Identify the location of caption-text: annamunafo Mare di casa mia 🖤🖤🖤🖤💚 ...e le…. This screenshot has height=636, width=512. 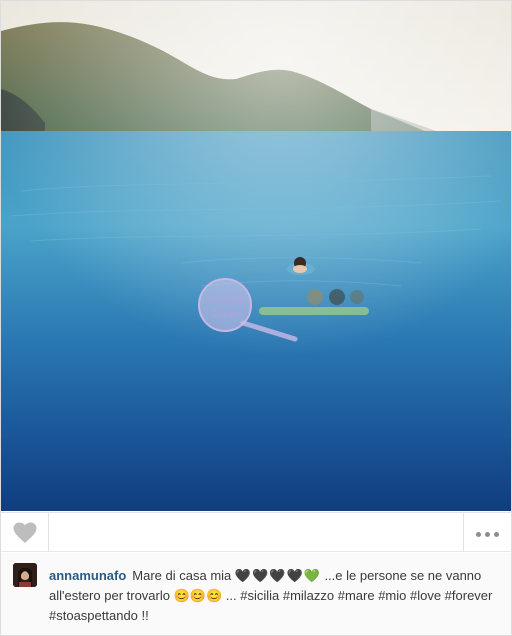
(272, 596).